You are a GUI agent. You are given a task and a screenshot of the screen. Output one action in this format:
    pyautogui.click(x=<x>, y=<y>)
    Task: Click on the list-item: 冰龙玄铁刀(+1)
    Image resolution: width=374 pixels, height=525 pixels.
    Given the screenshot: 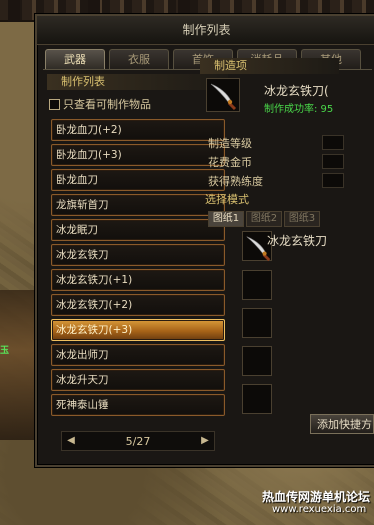 What is the action you would take?
    pyautogui.click(x=138, y=280)
    